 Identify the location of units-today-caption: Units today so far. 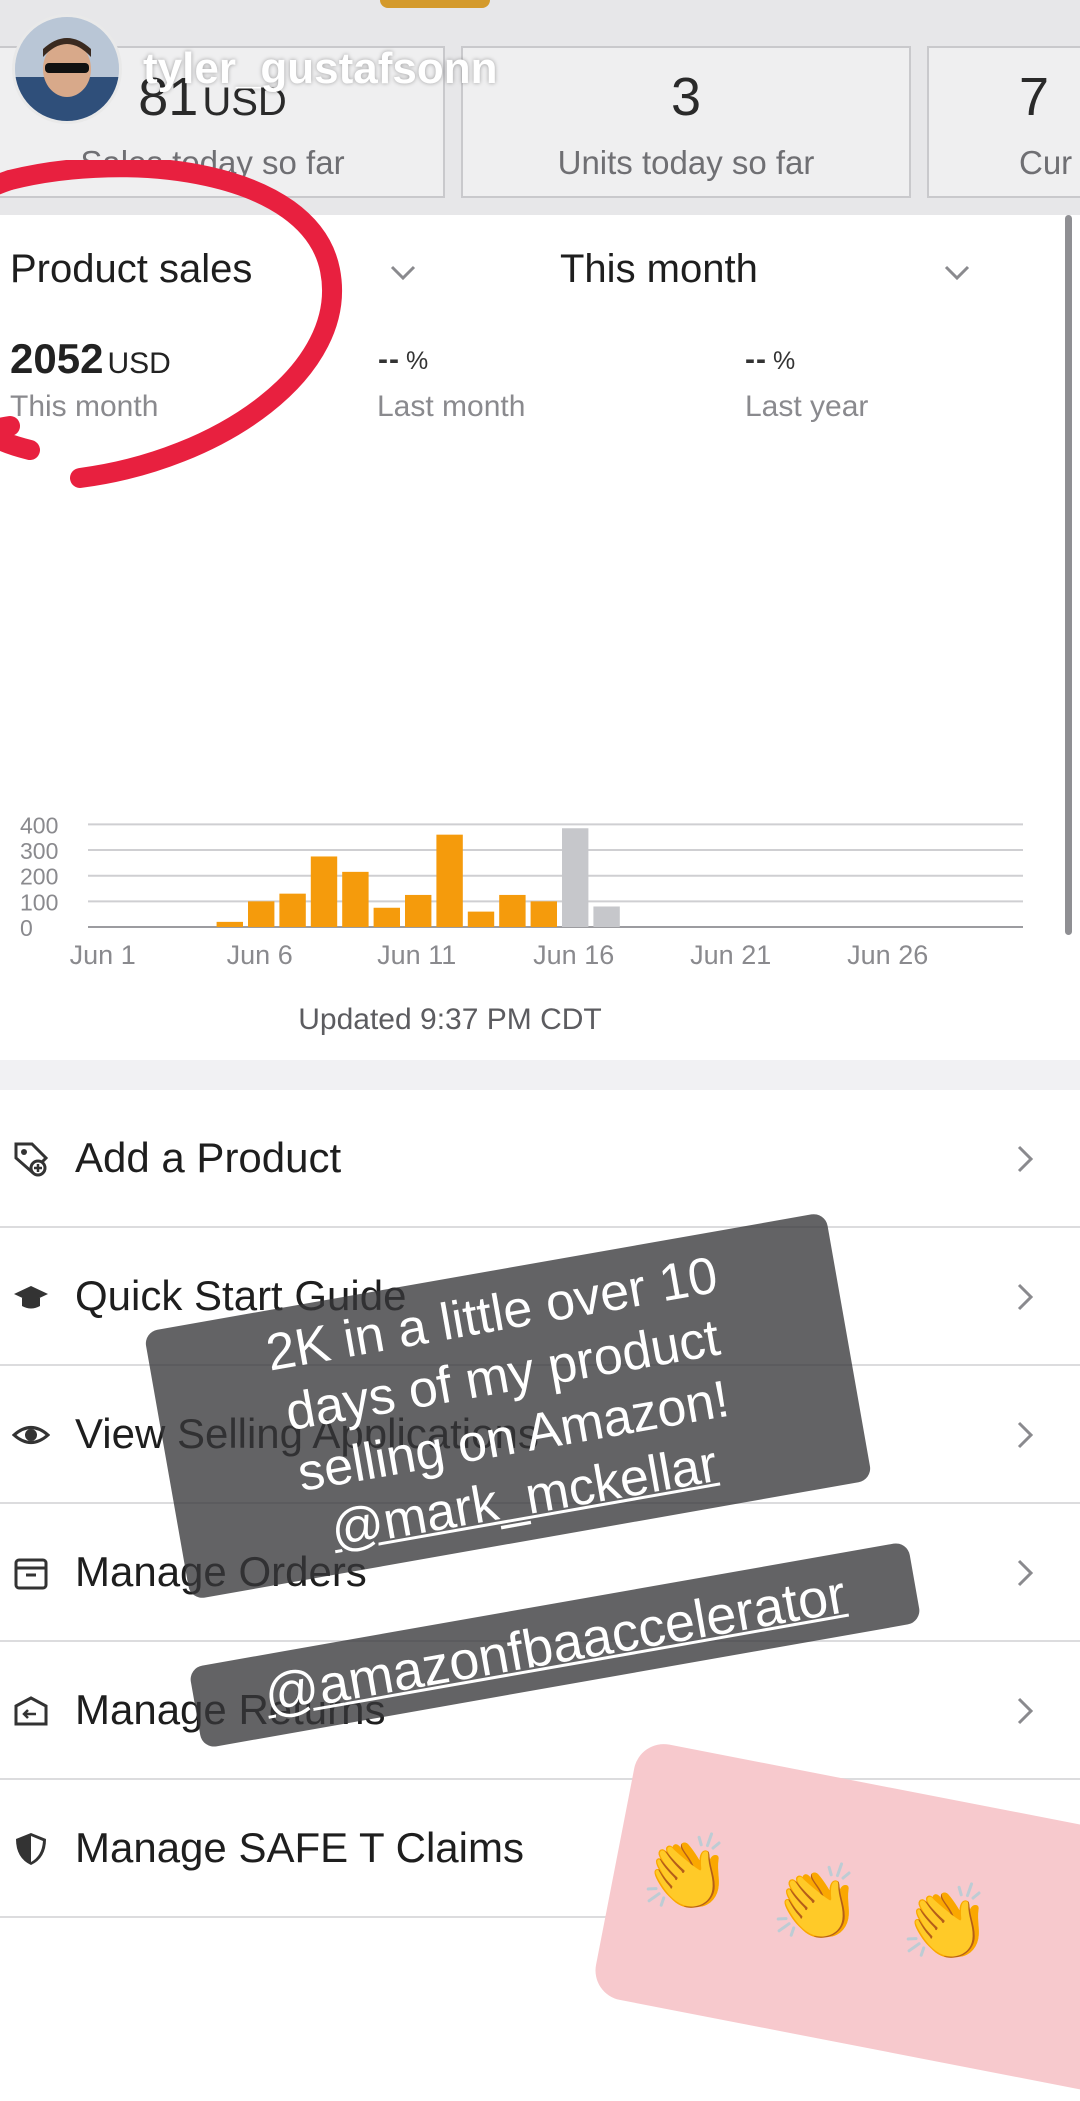
(686, 162).